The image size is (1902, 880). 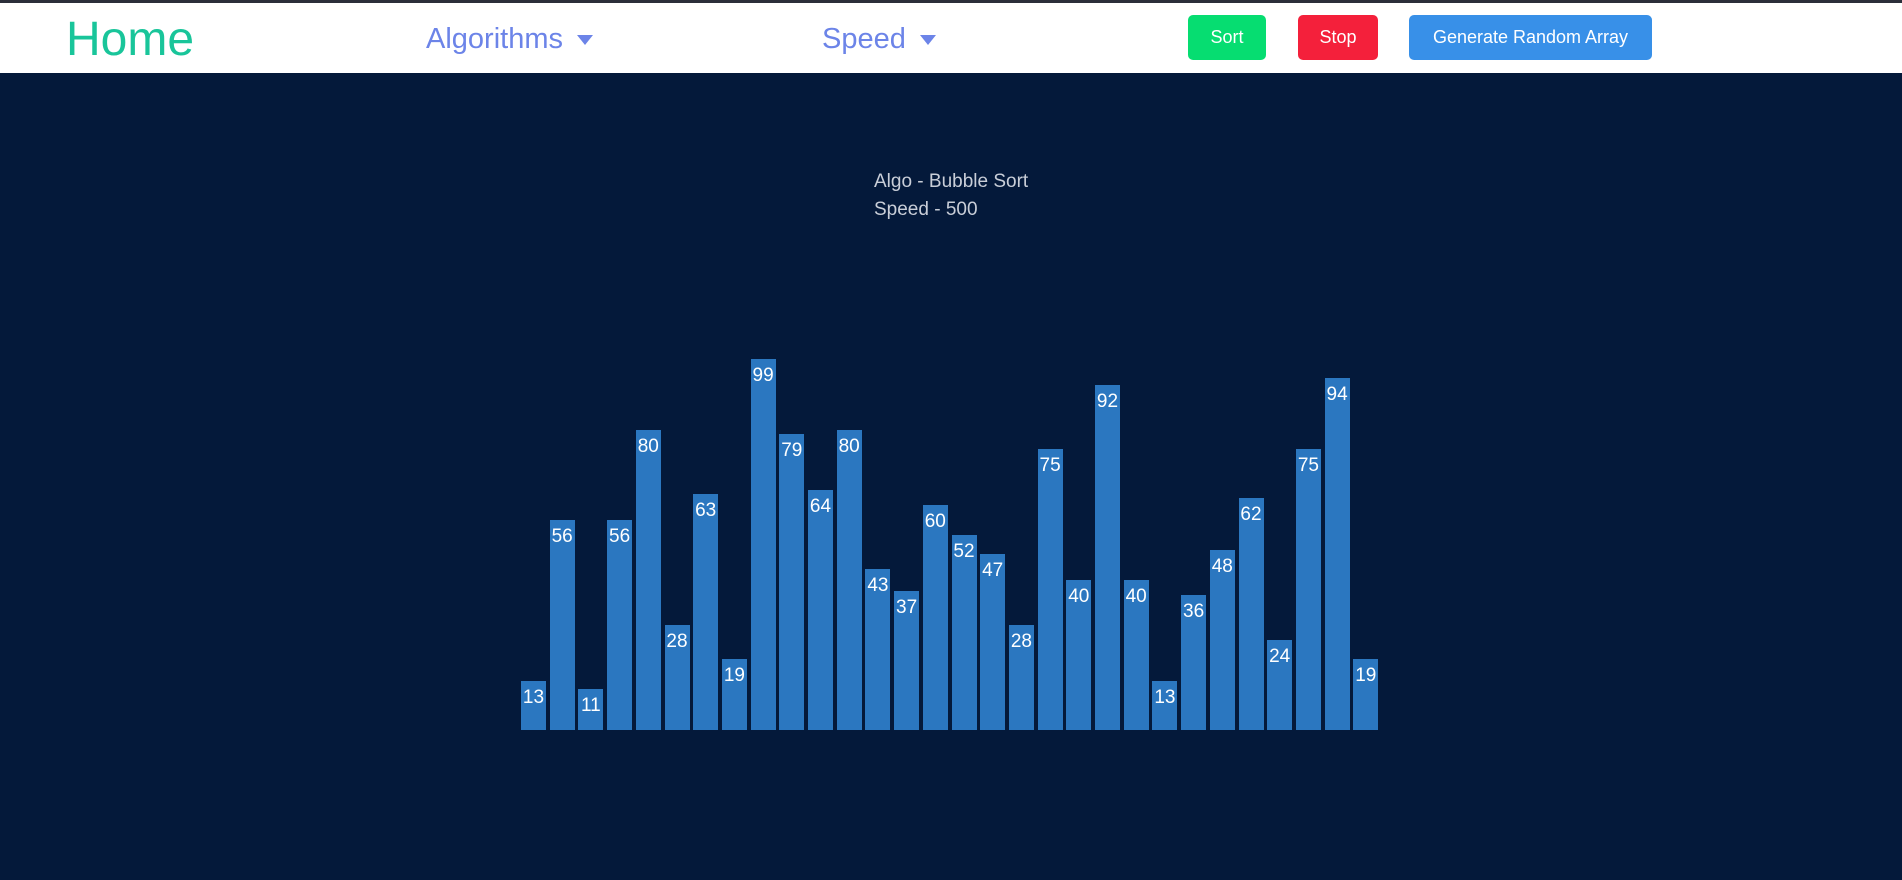 I want to click on bar: 60, so click(x=935, y=617).